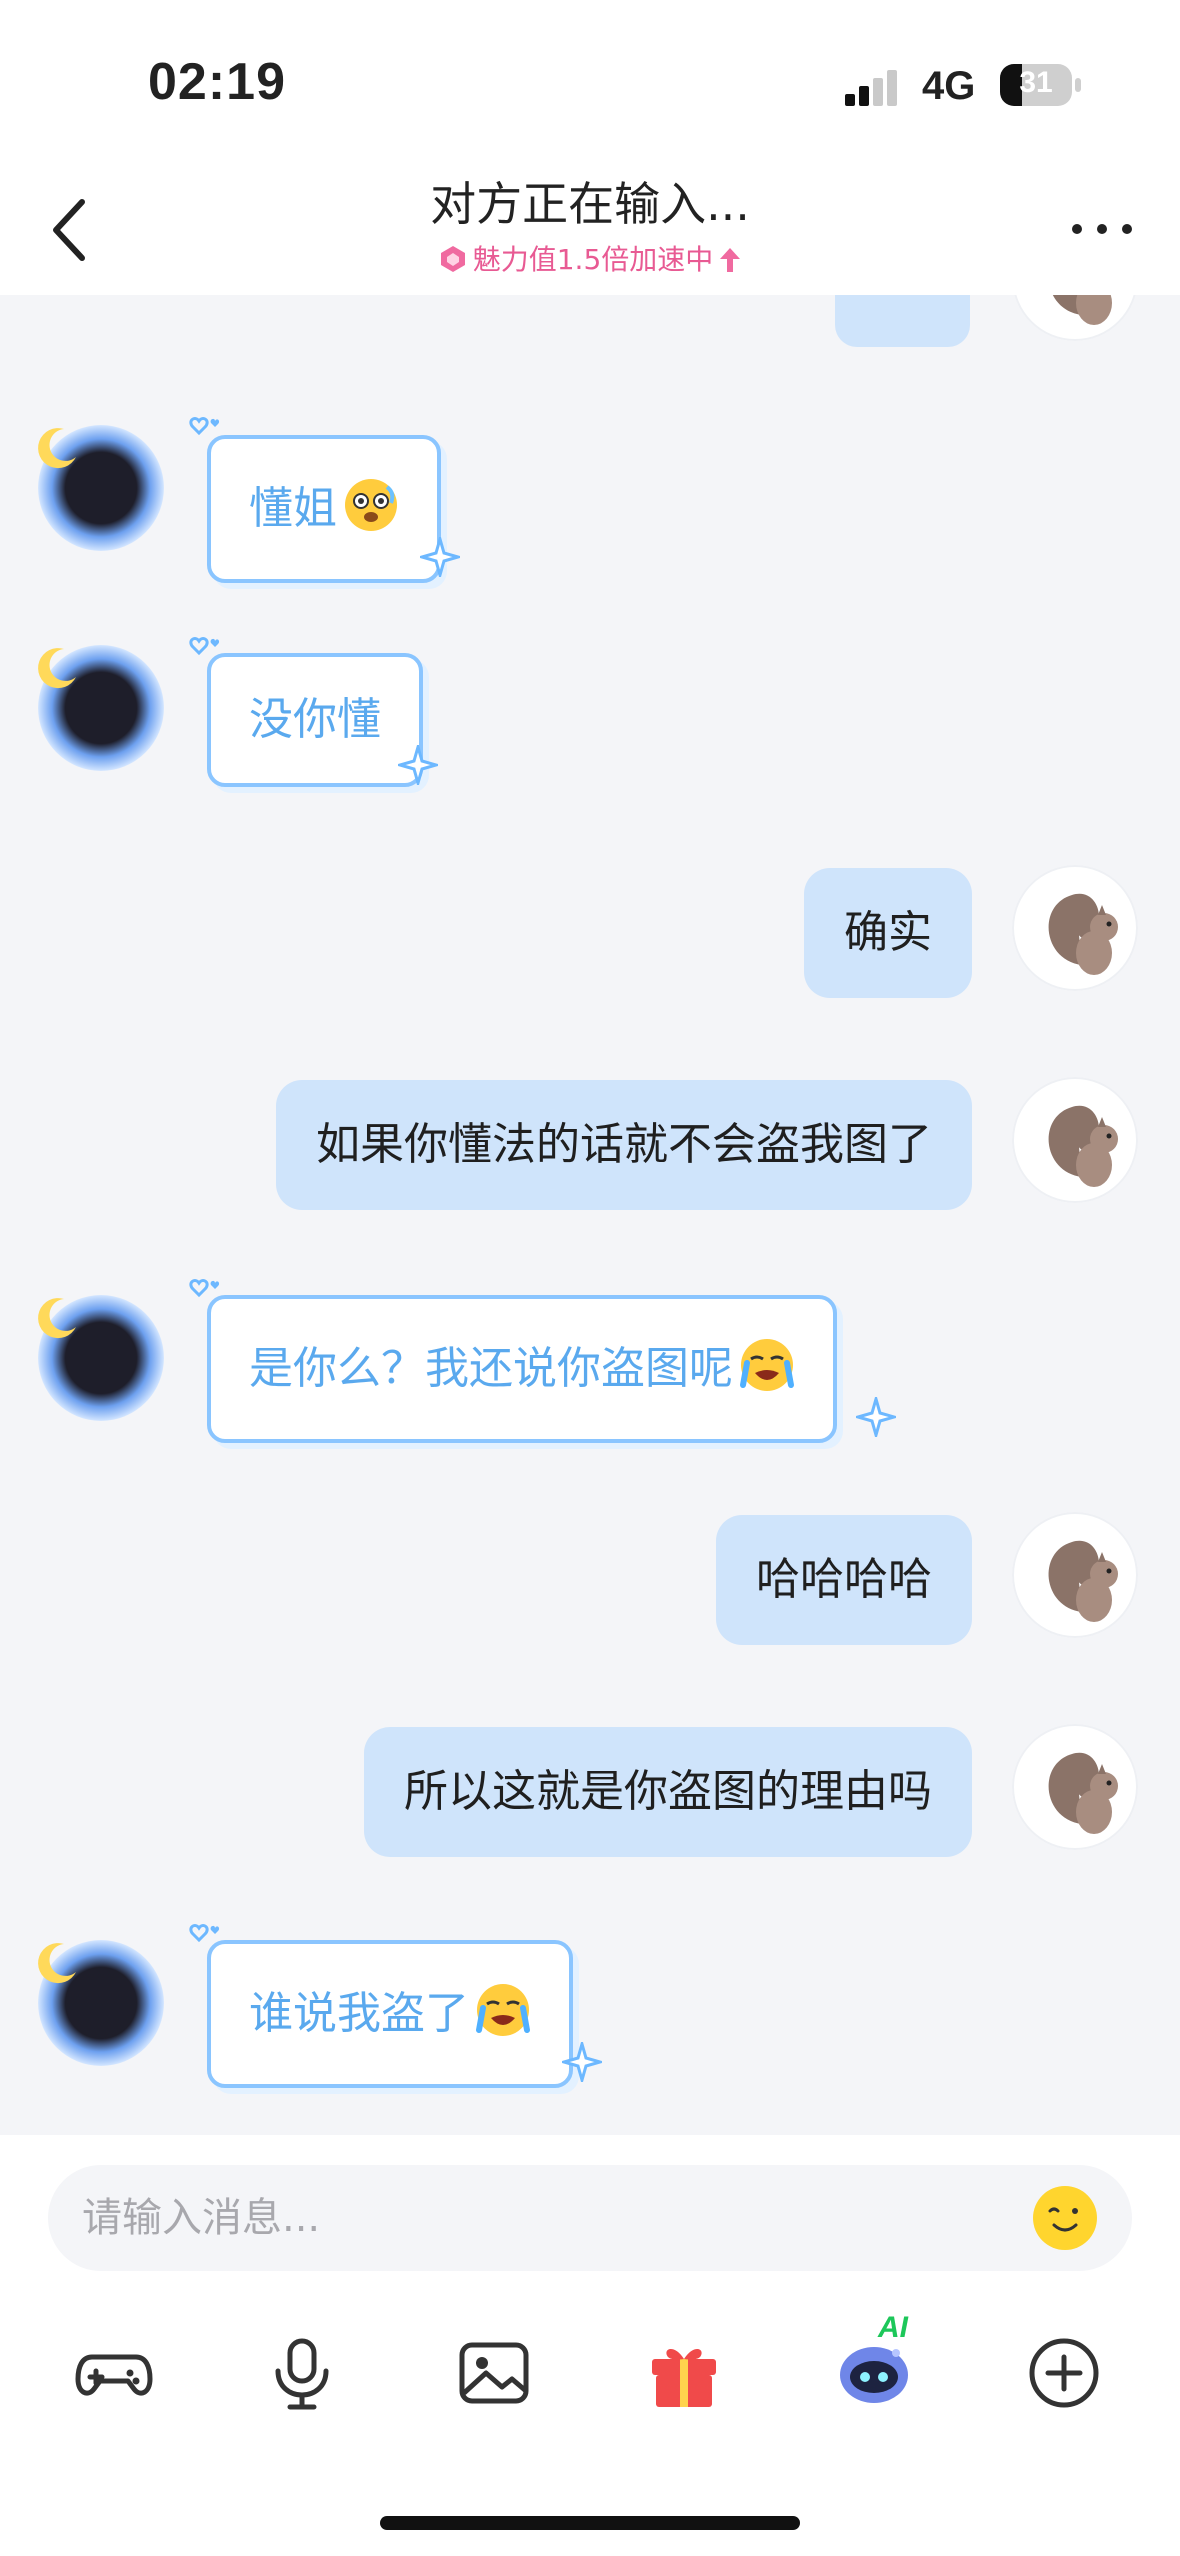  I want to click on battery-level: 31, so click(1036, 82).